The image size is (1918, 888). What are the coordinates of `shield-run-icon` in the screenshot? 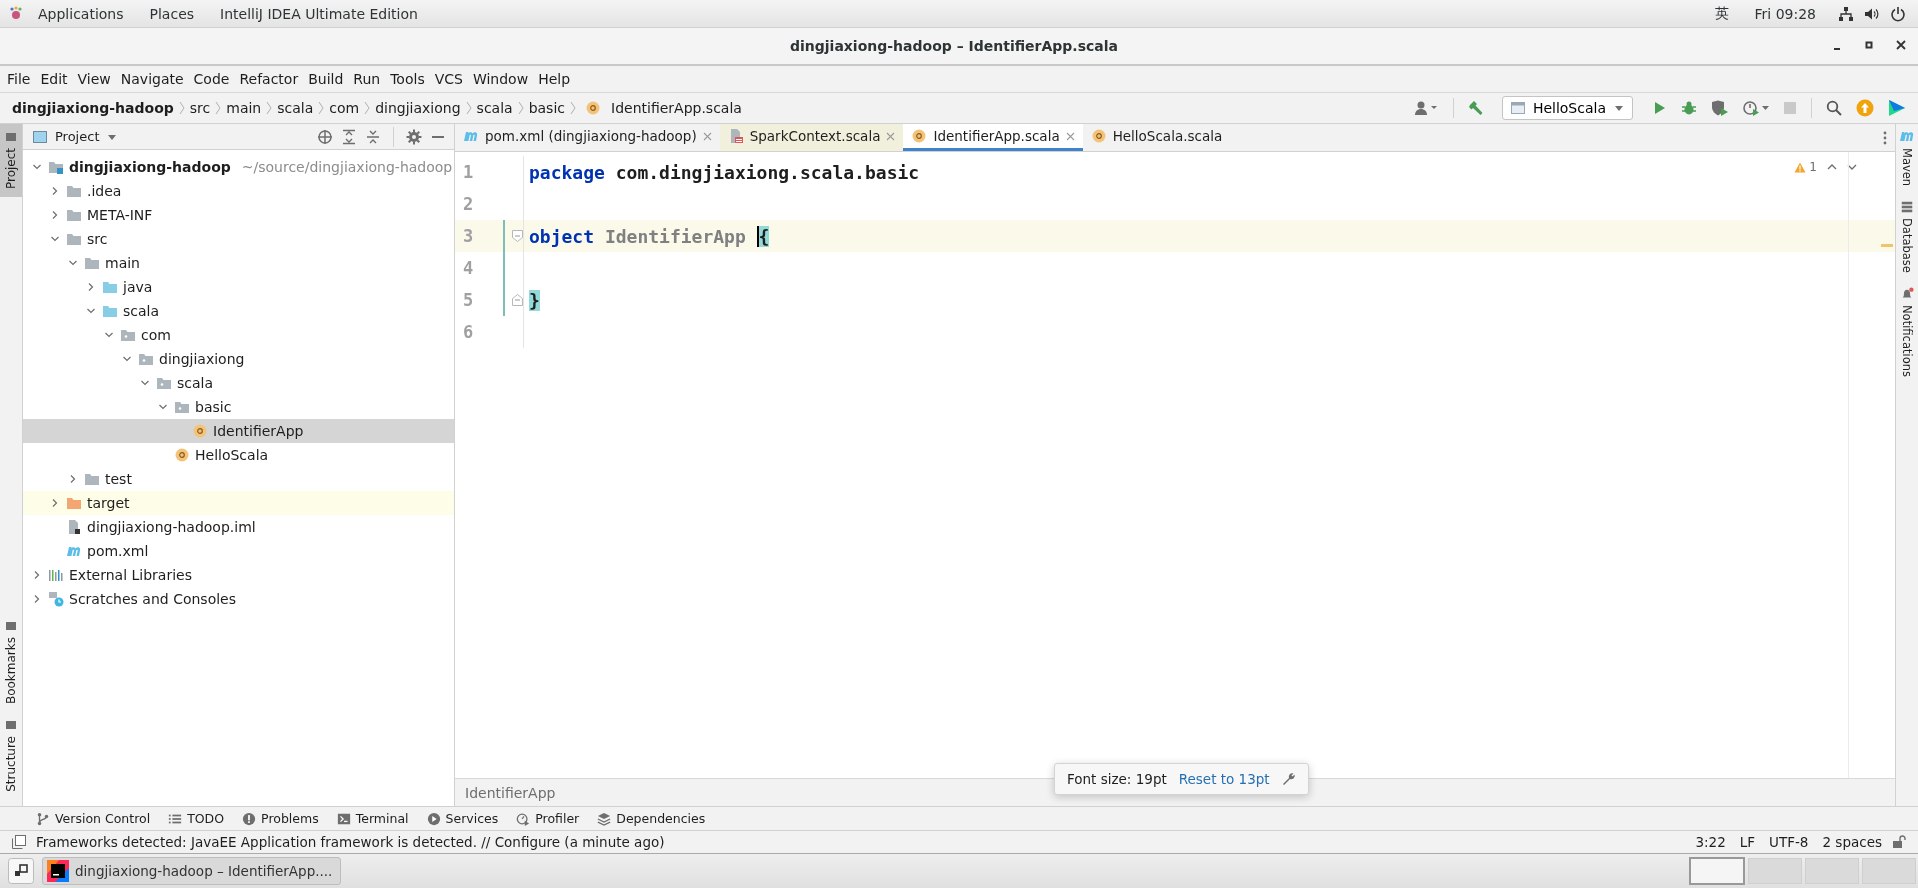 It's located at (1720, 108).